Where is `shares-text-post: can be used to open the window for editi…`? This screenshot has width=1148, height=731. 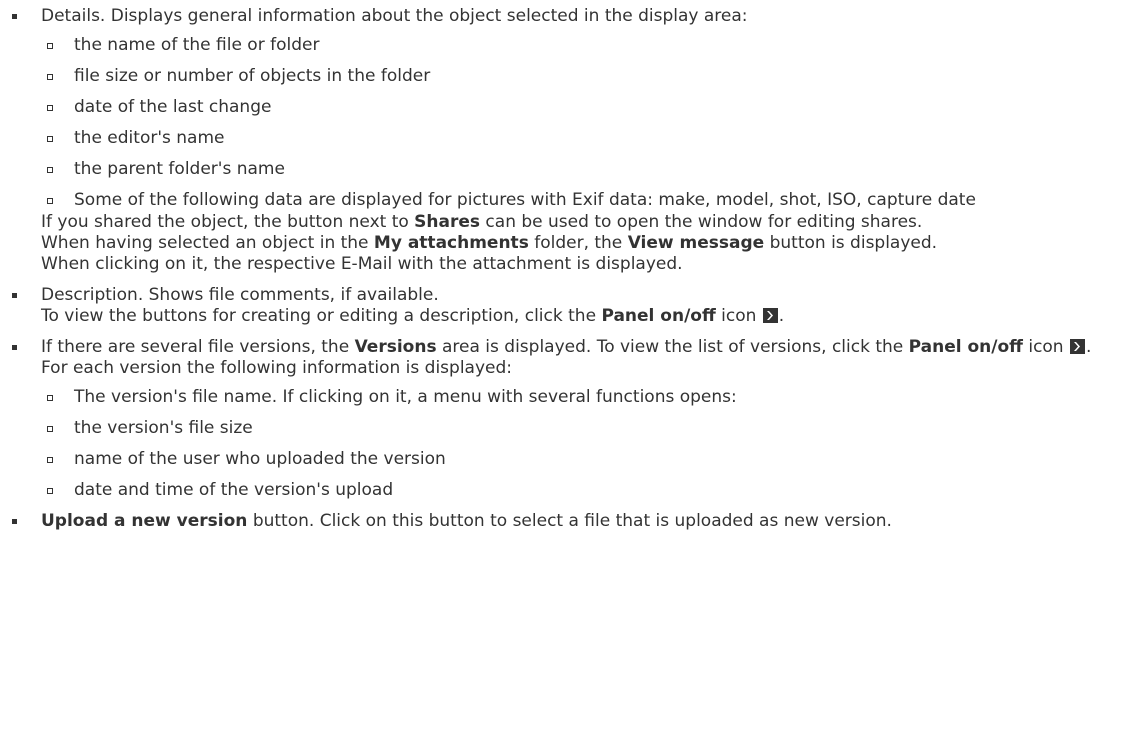
shares-text-post: can be used to open the window for editi… is located at coordinates (701, 221).